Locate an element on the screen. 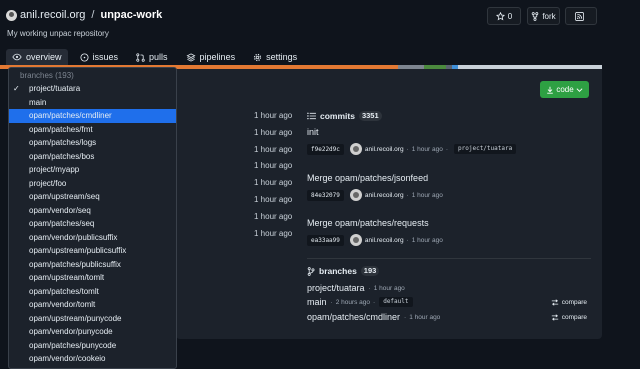  branches-count: 193 is located at coordinates (370, 271).